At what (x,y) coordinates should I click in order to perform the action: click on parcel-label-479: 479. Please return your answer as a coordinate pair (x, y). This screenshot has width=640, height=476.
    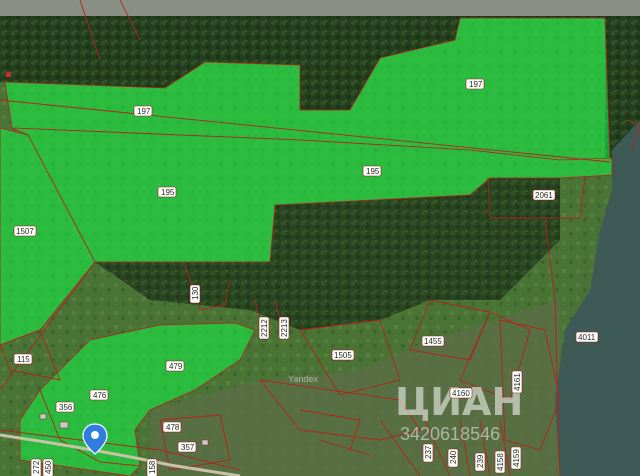
    Looking at the image, I should click on (175, 366).